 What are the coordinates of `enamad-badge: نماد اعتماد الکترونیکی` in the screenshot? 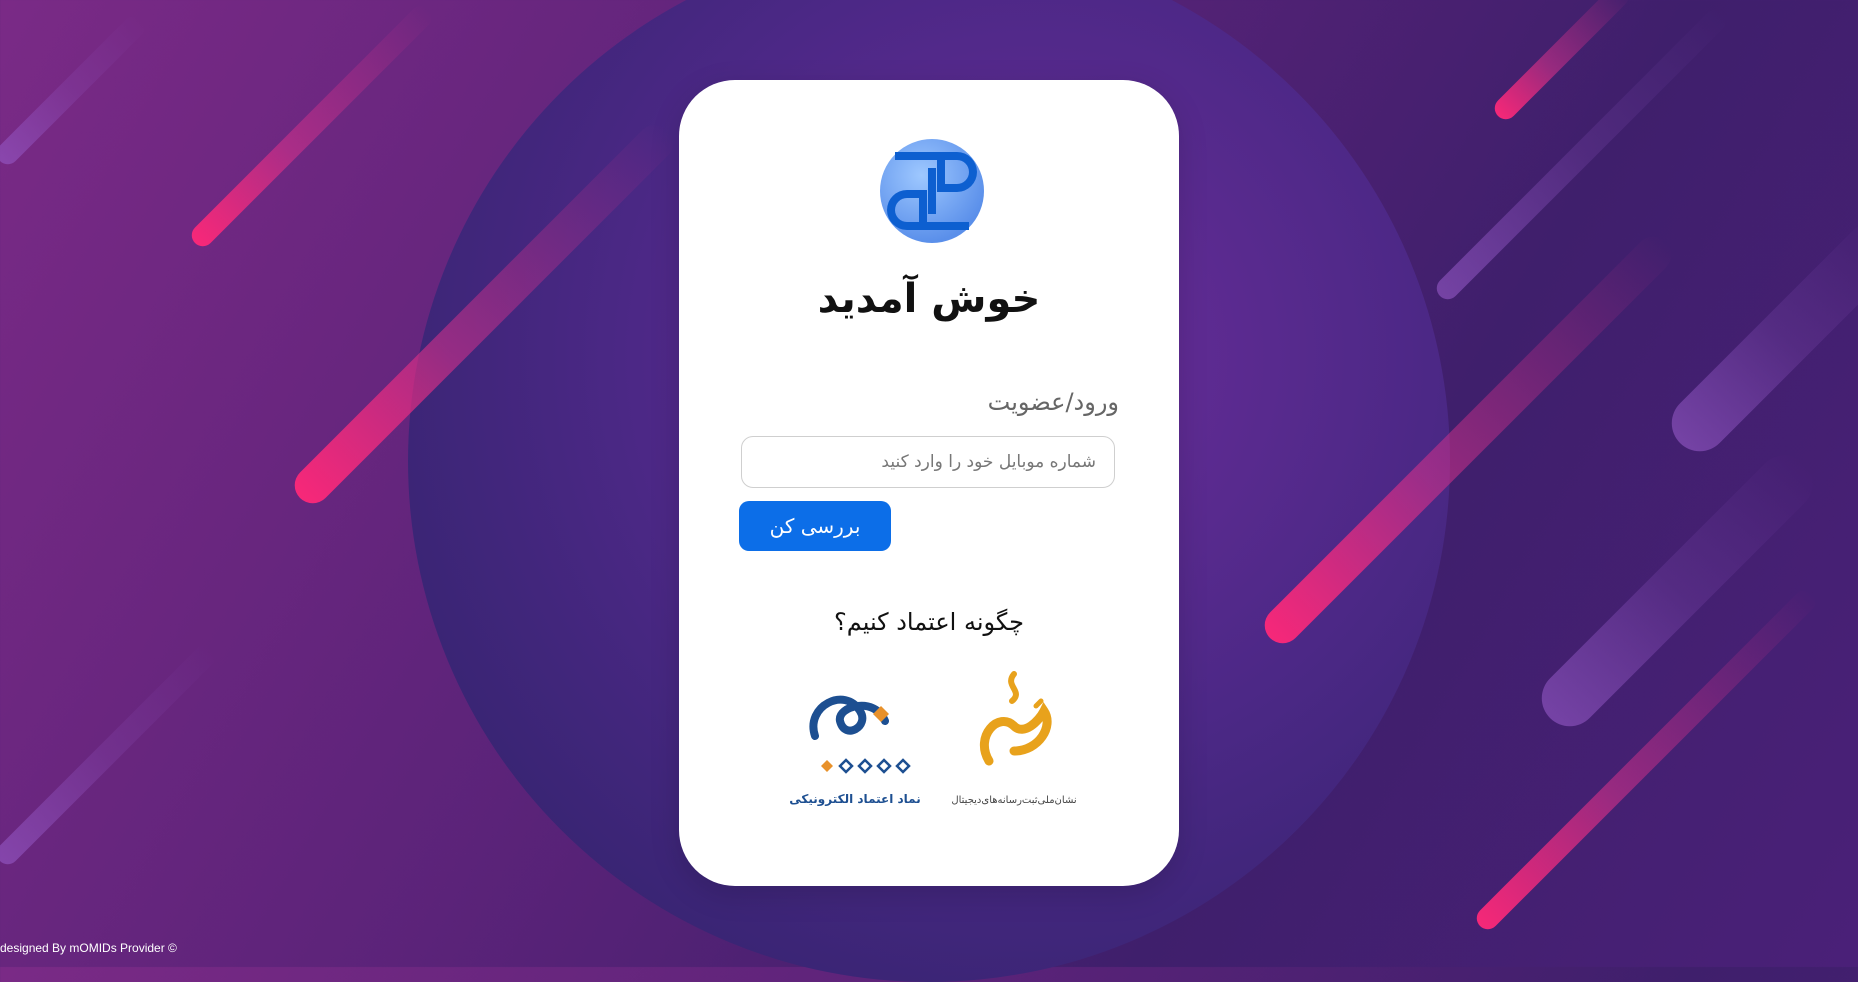 It's located at (855, 736).